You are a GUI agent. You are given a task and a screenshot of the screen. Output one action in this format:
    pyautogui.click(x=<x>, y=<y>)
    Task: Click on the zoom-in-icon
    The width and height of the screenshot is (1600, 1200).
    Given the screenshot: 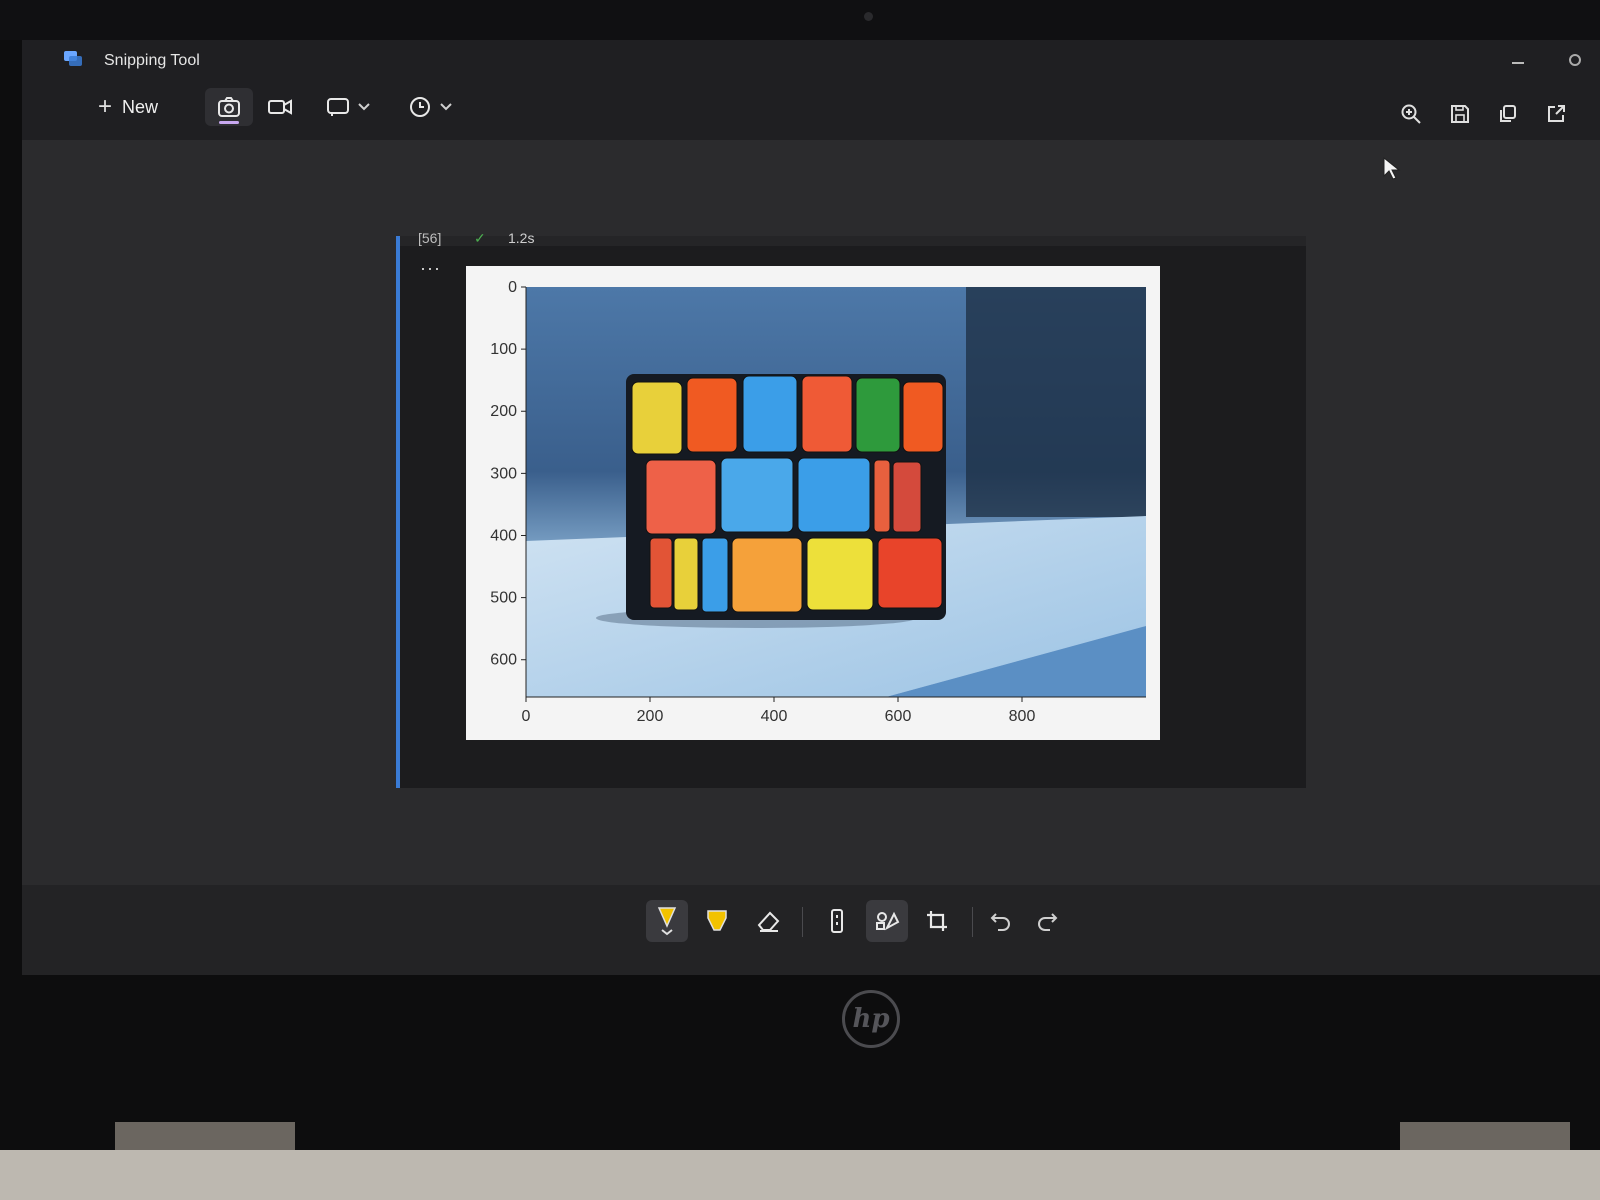 What is the action you would take?
    pyautogui.click(x=1411, y=114)
    